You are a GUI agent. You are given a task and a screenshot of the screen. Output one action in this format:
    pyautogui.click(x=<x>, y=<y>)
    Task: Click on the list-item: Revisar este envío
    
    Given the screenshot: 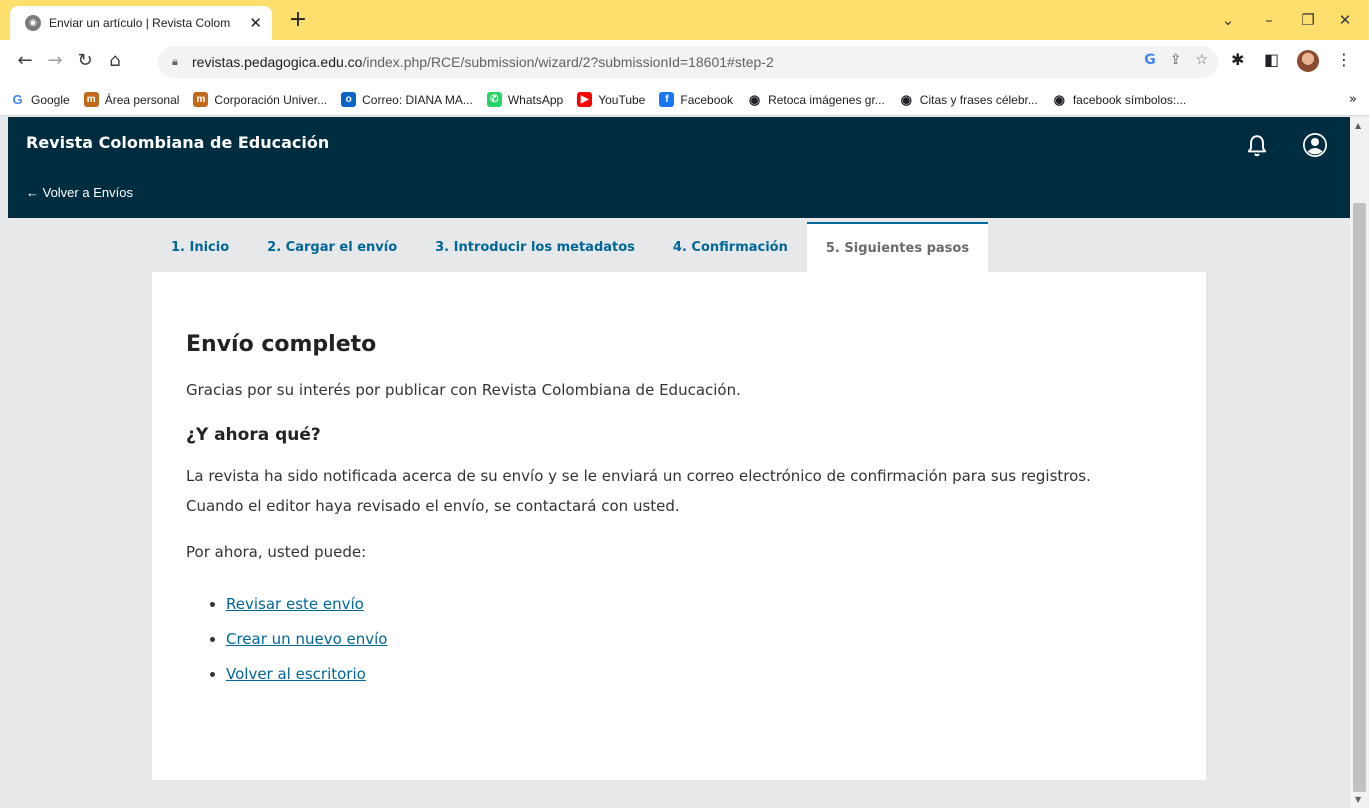 What is the action you would take?
    pyautogui.click(x=699, y=604)
    